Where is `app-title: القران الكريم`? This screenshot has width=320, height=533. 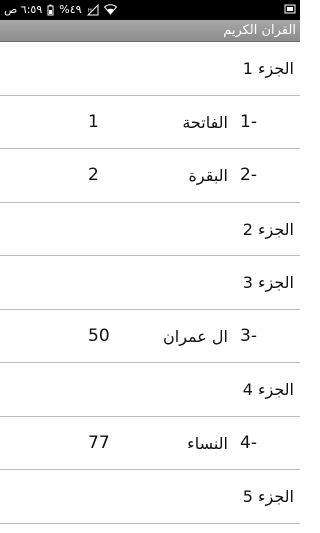 app-title: القران الكريم is located at coordinates (259, 30).